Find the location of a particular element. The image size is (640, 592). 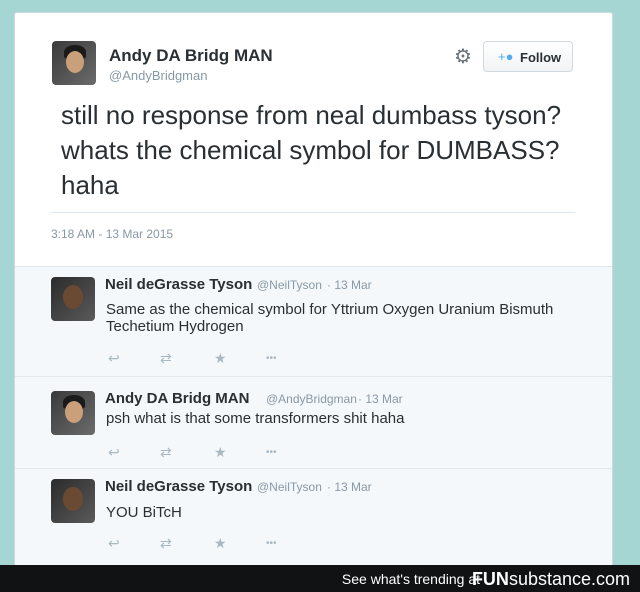

brand-logo: FUNsubstance.com is located at coordinates (551, 579).